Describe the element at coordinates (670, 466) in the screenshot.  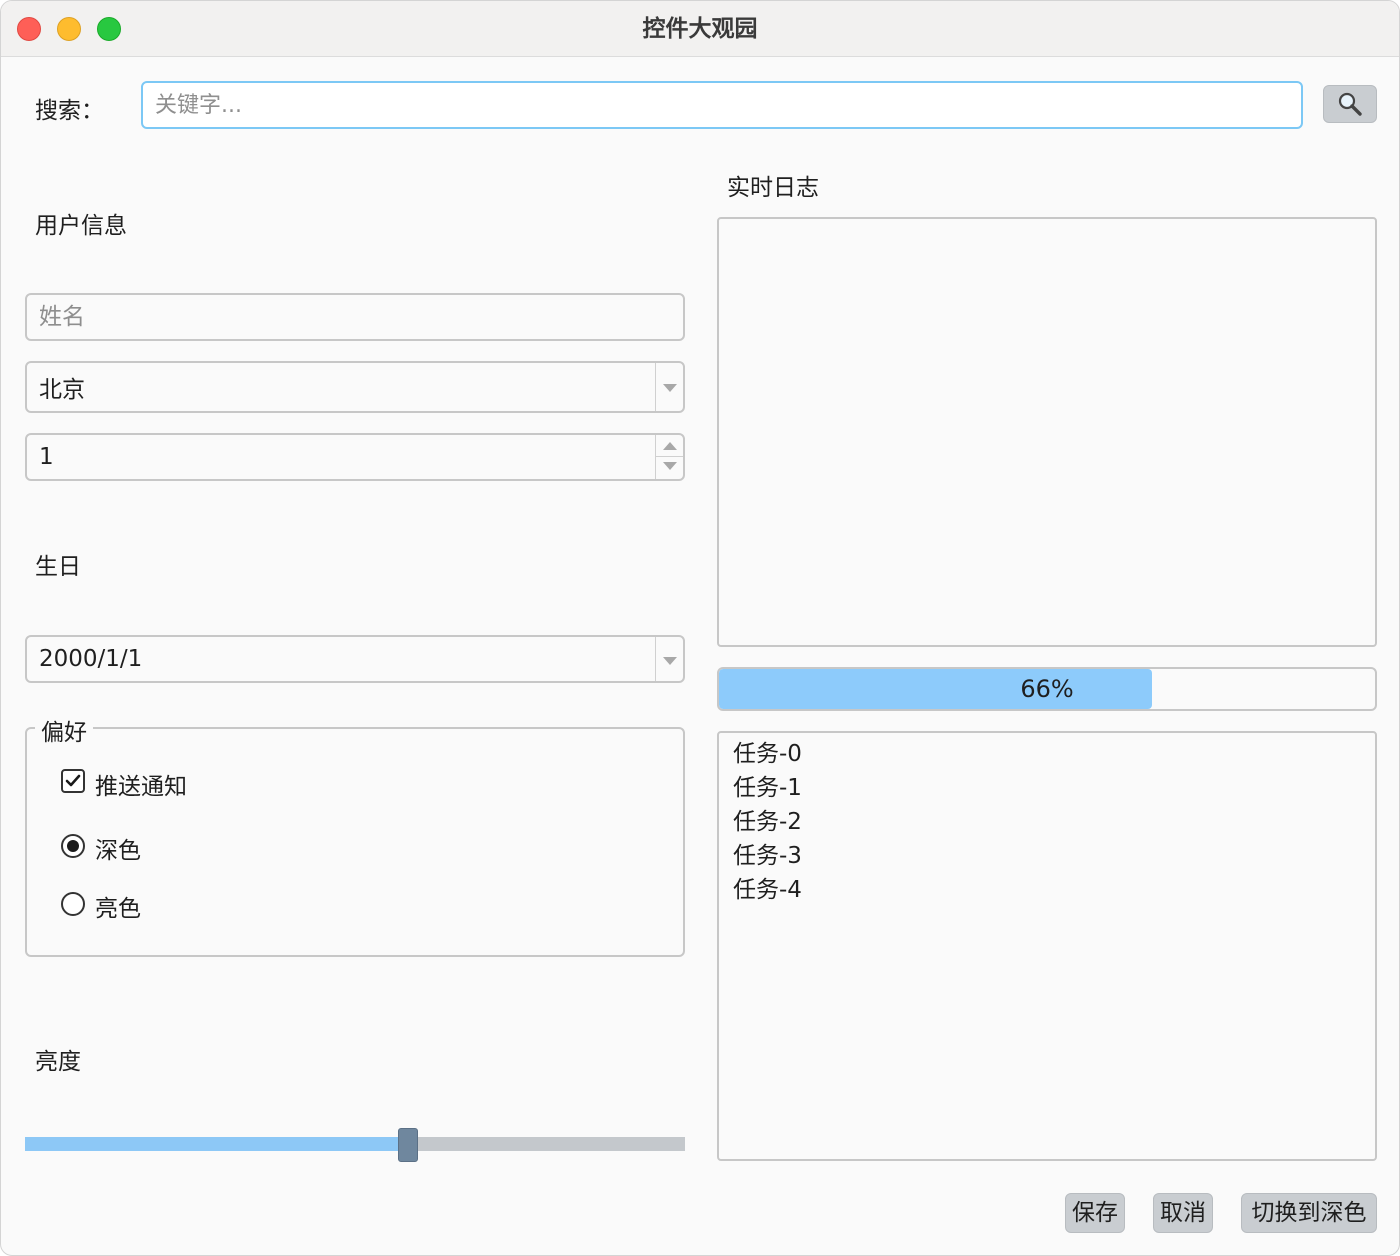
I see `spin-down-icon` at that location.